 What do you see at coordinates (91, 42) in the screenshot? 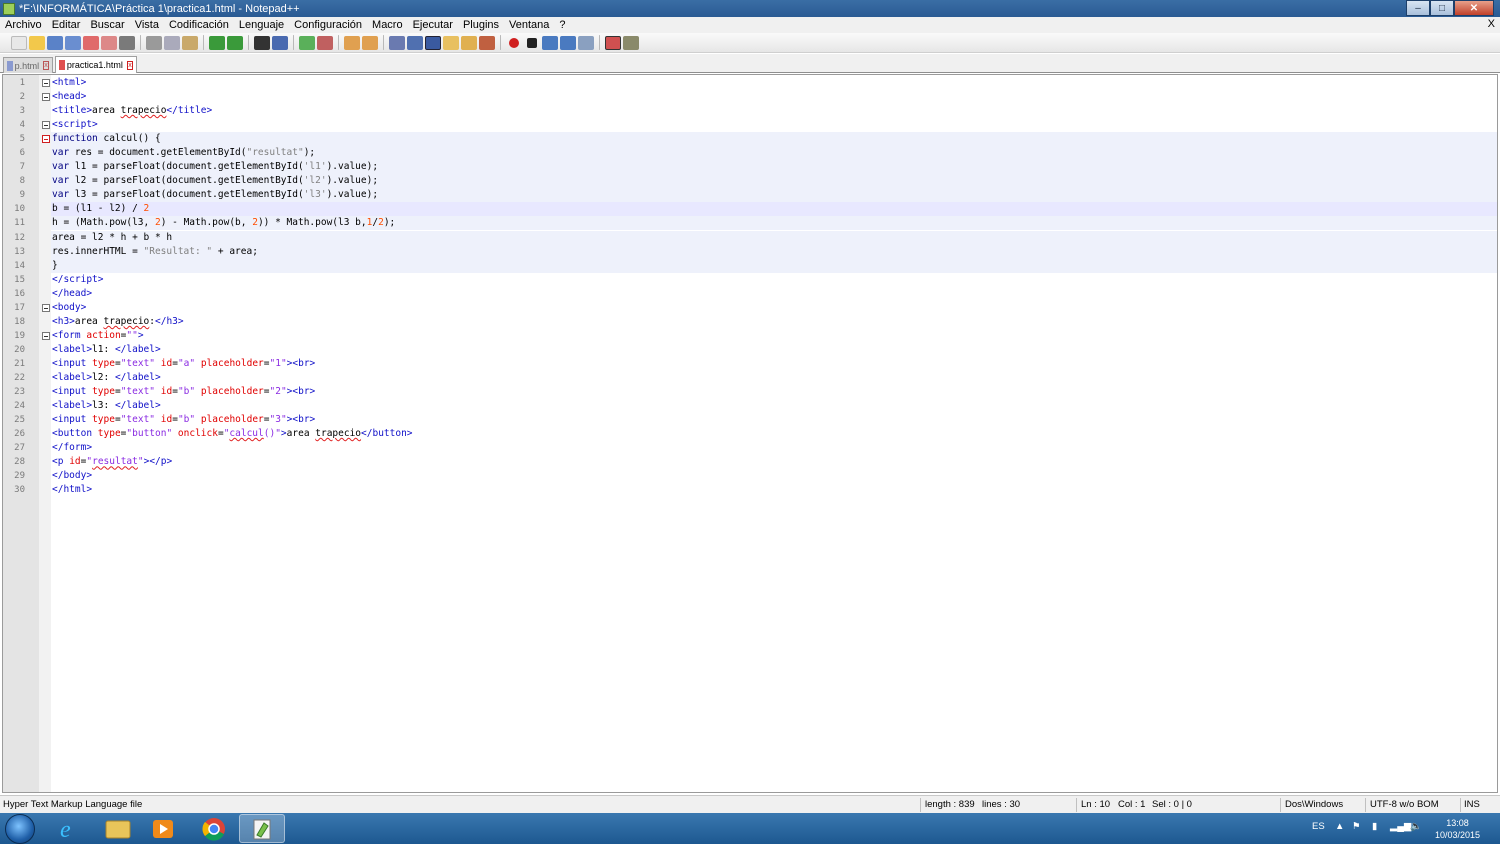
I see `close-file-icon` at bounding box center [91, 42].